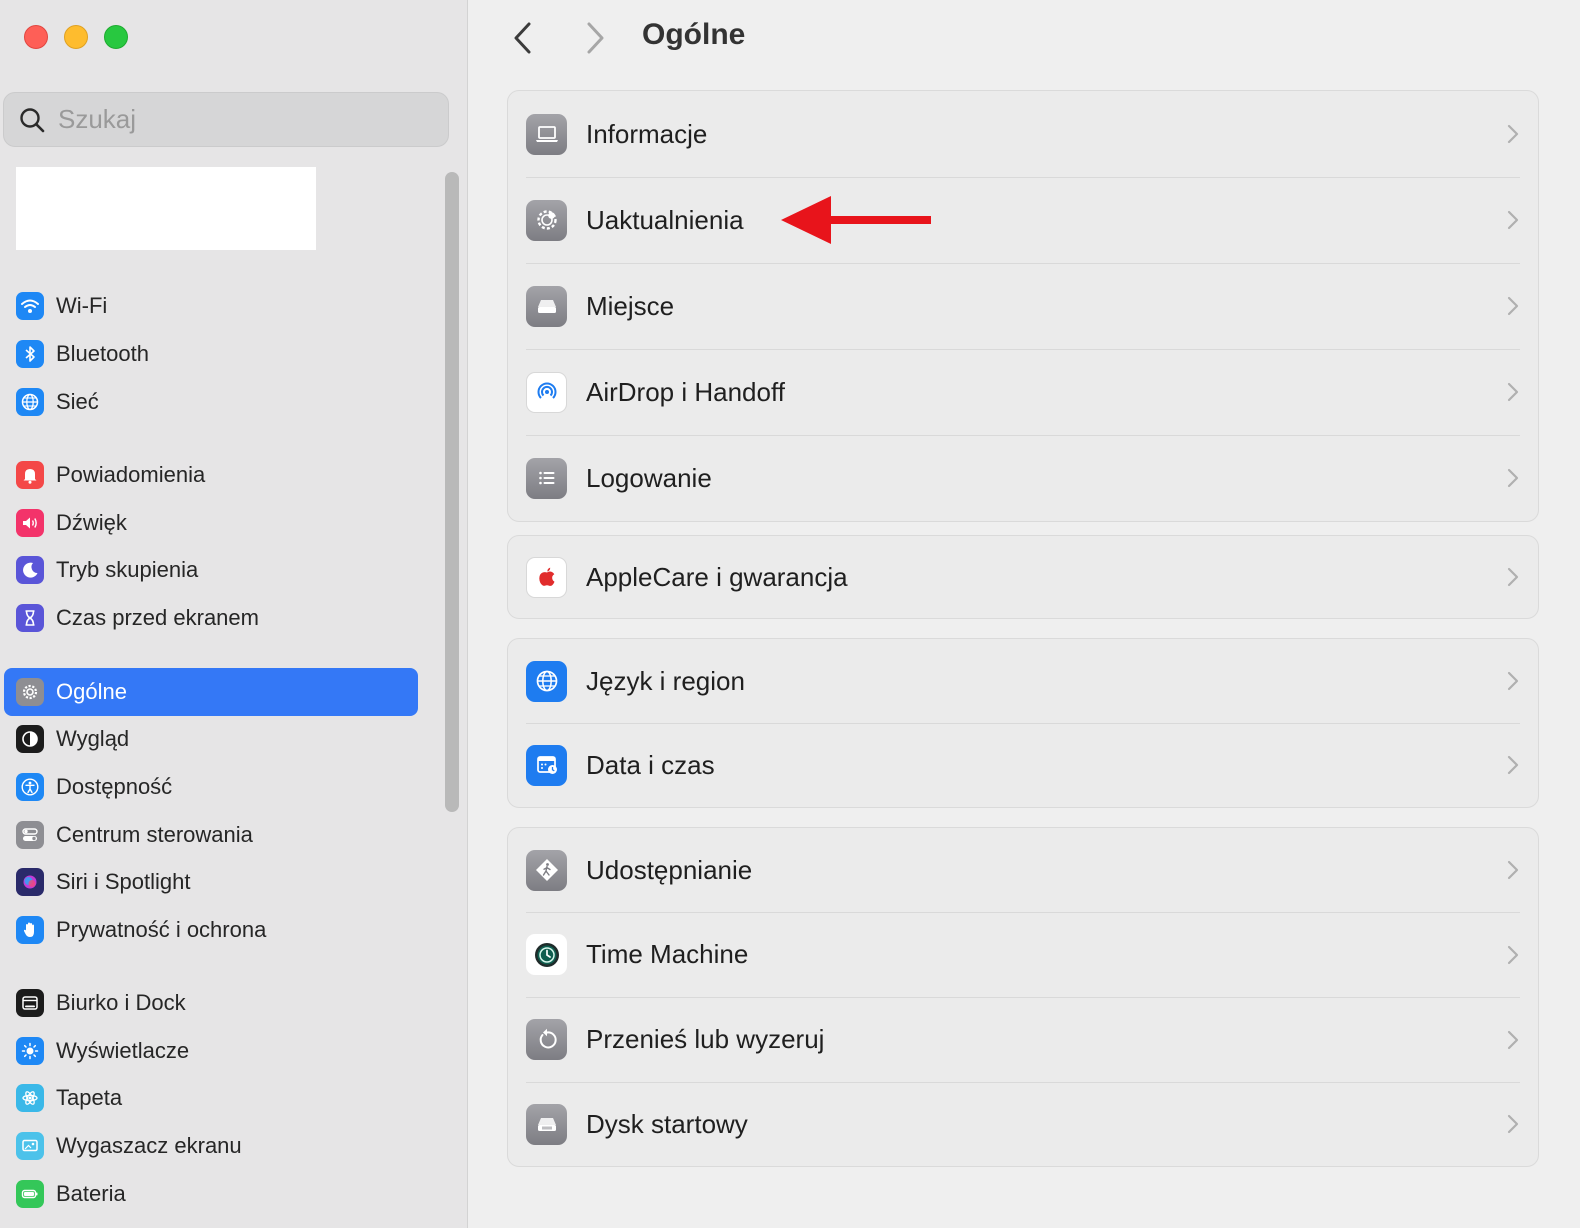 The height and width of the screenshot is (1228, 1580). I want to click on minimize-window-button, so click(76, 37).